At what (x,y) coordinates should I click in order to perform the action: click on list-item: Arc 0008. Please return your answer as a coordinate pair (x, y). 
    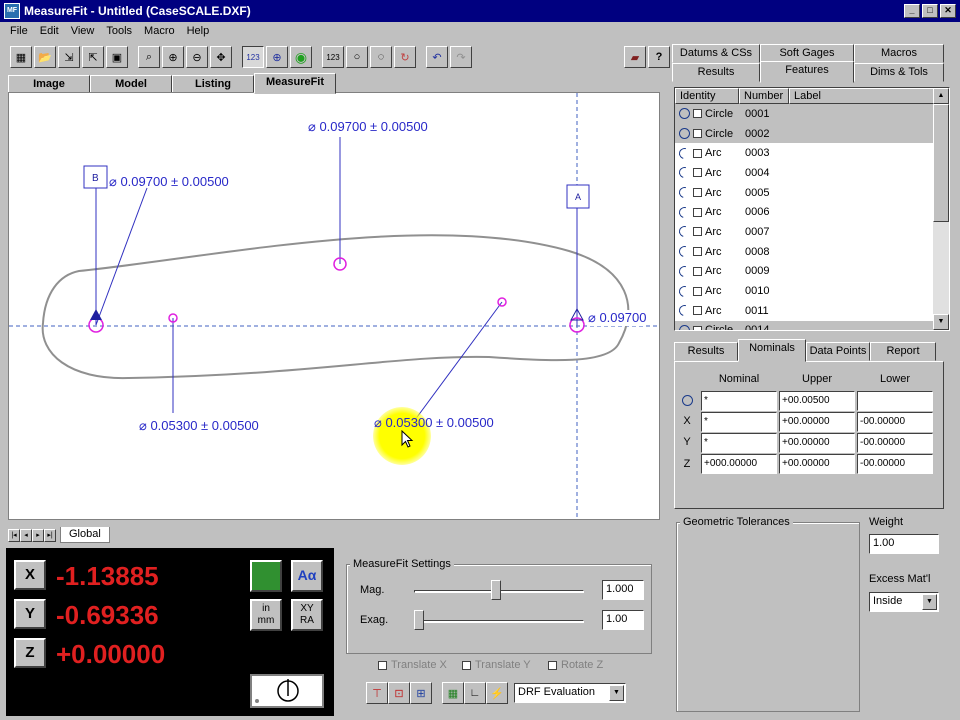
    Looking at the image, I should click on (812, 252).